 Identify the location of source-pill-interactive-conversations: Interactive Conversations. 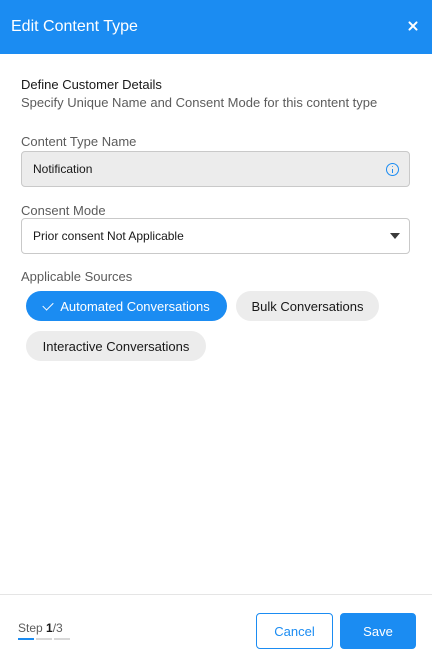
(116, 346).